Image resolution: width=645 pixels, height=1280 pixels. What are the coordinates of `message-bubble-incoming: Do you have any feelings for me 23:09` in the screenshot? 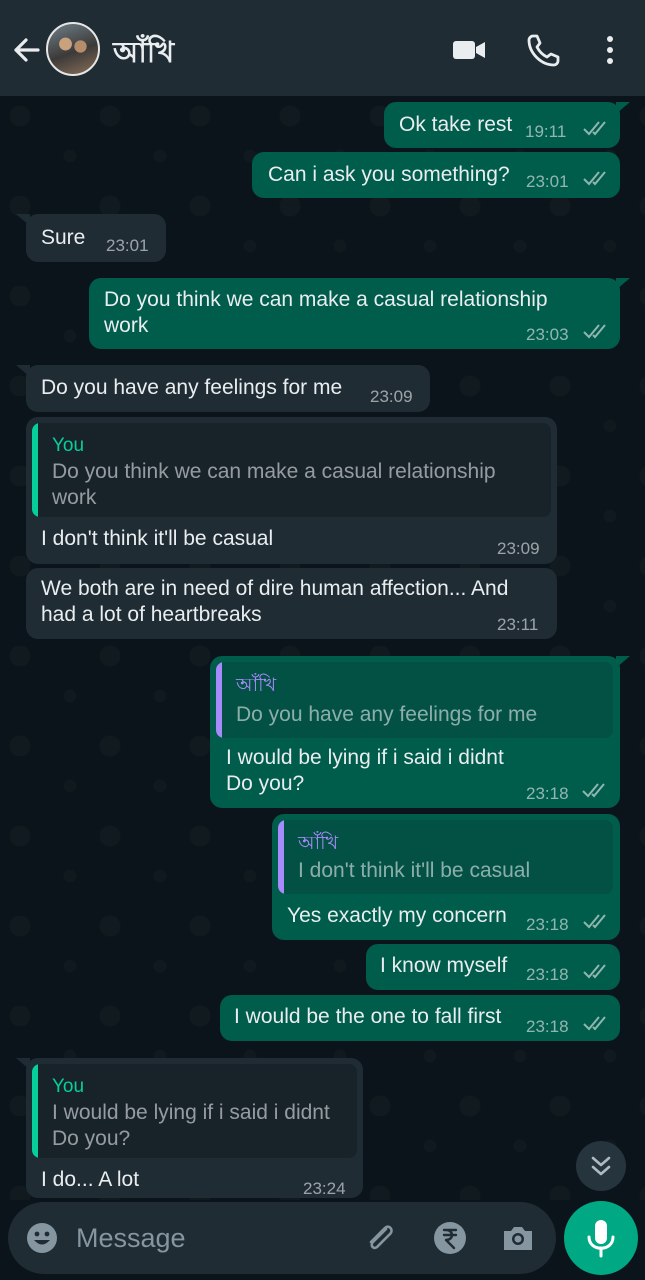 It's located at (223, 388).